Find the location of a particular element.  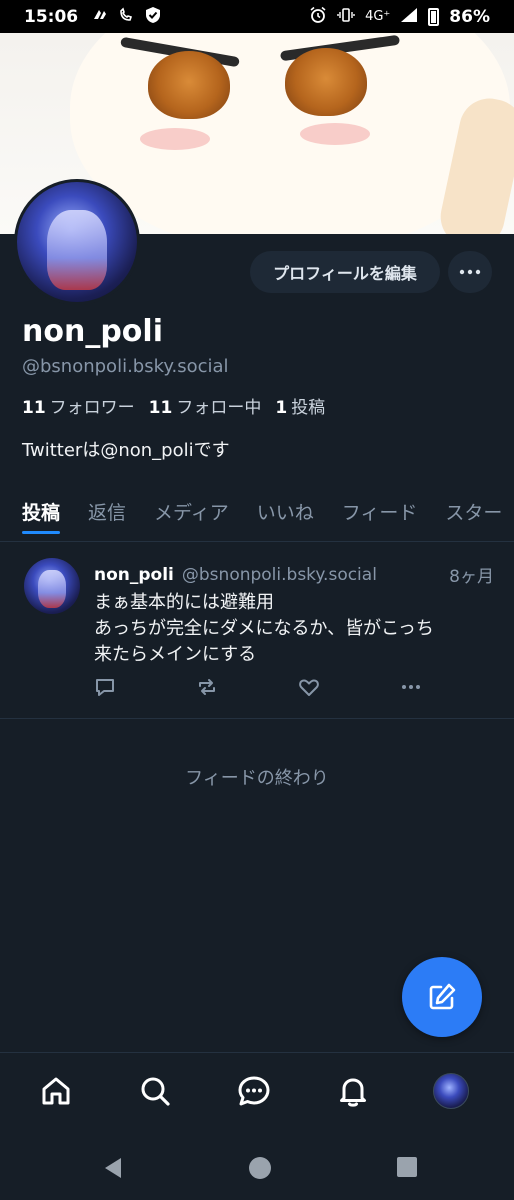

bottom-navigation is located at coordinates (257, 1094).